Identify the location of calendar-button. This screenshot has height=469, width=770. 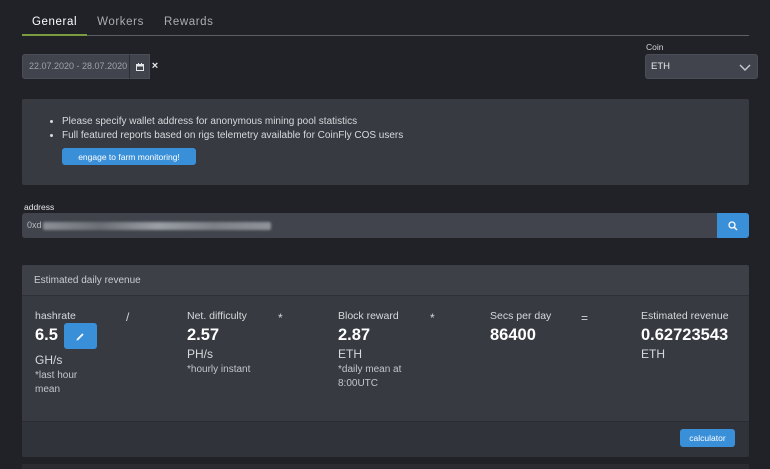
(139, 66).